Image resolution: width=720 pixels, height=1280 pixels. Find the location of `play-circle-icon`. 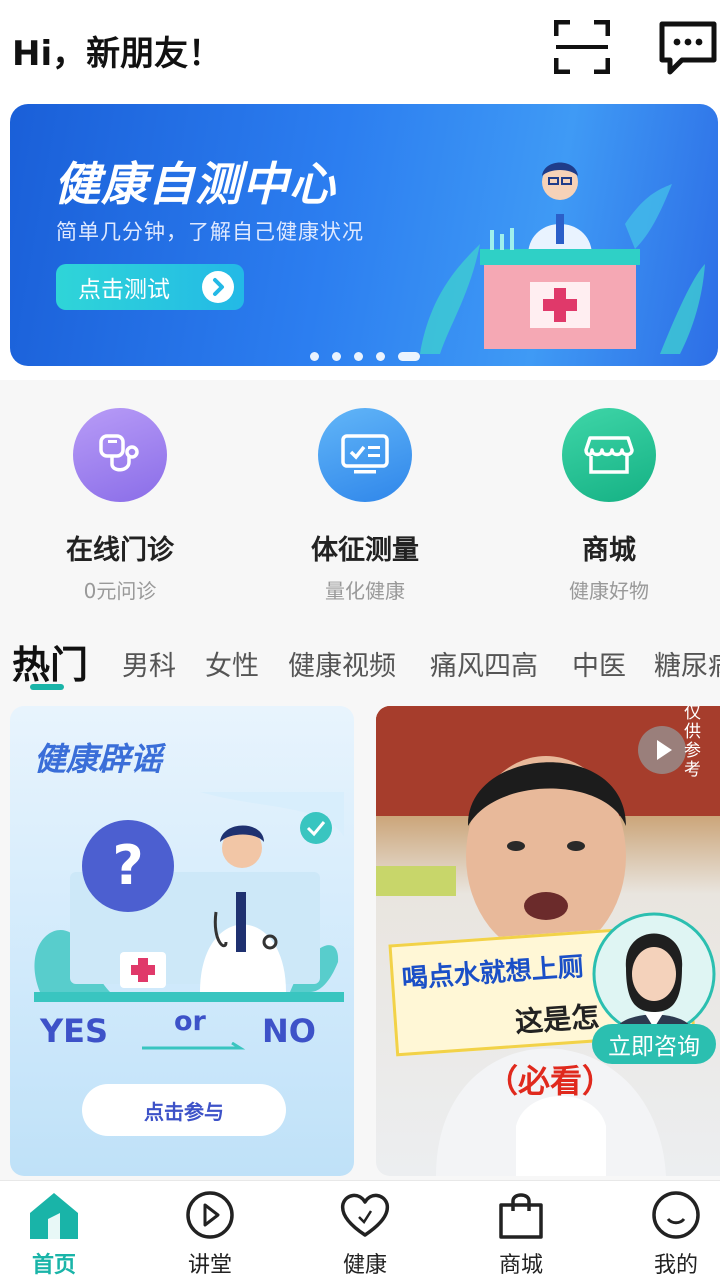

play-circle-icon is located at coordinates (210, 1215).